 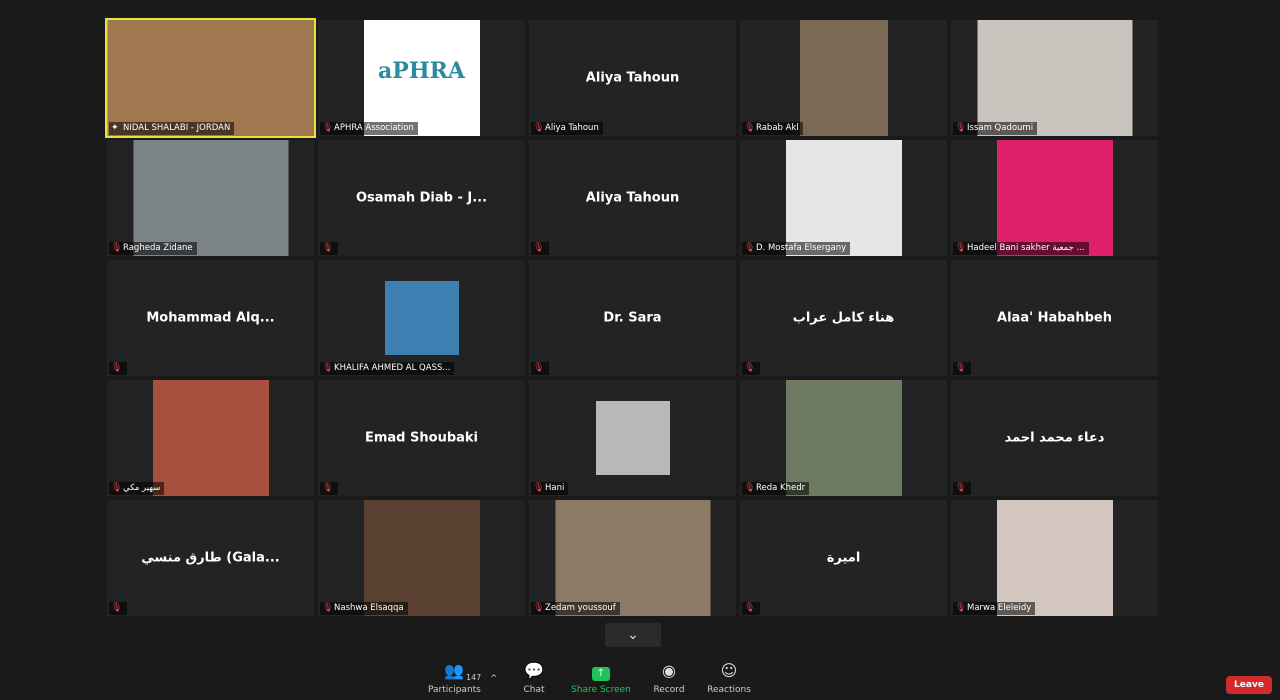 I want to click on participant-tile: 🎙Zedam youssouf, so click(x=632, y=558).